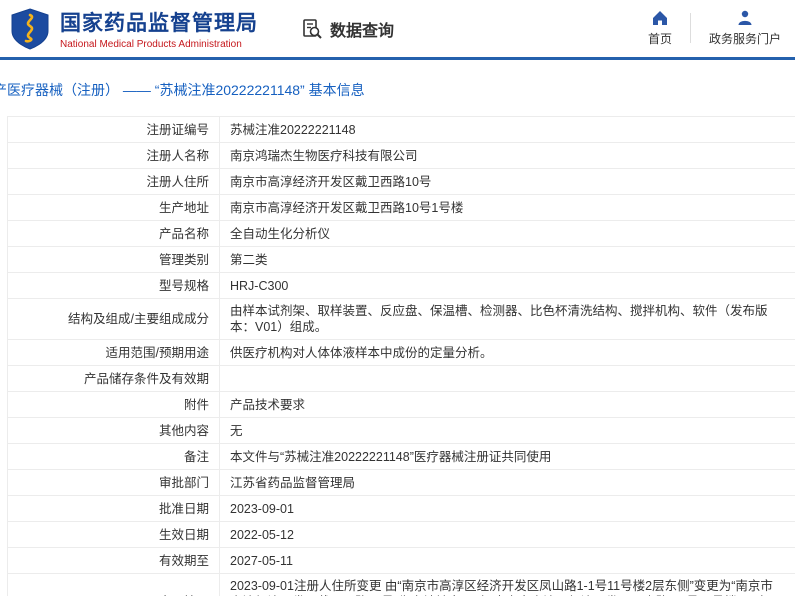  What do you see at coordinates (507, 233) in the screenshot?
I see `row-value: 全自动生化分析仪` at bounding box center [507, 233].